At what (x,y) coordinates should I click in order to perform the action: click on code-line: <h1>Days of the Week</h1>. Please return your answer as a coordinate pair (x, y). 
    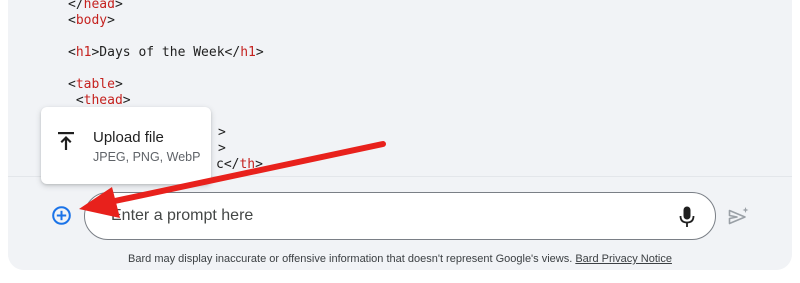
    Looking at the image, I should click on (166, 52).